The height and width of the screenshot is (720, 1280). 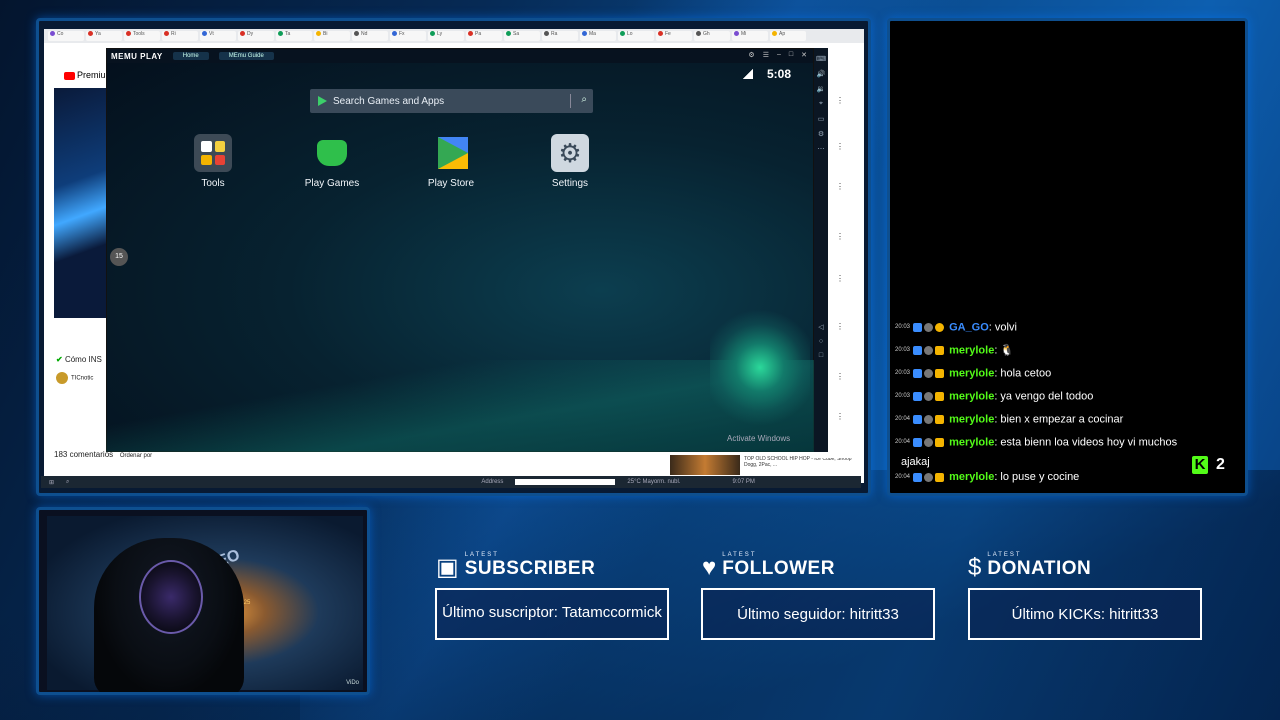 What do you see at coordinates (821, 341) in the screenshot?
I see `home-icon: ○` at bounding box center [821, 341].